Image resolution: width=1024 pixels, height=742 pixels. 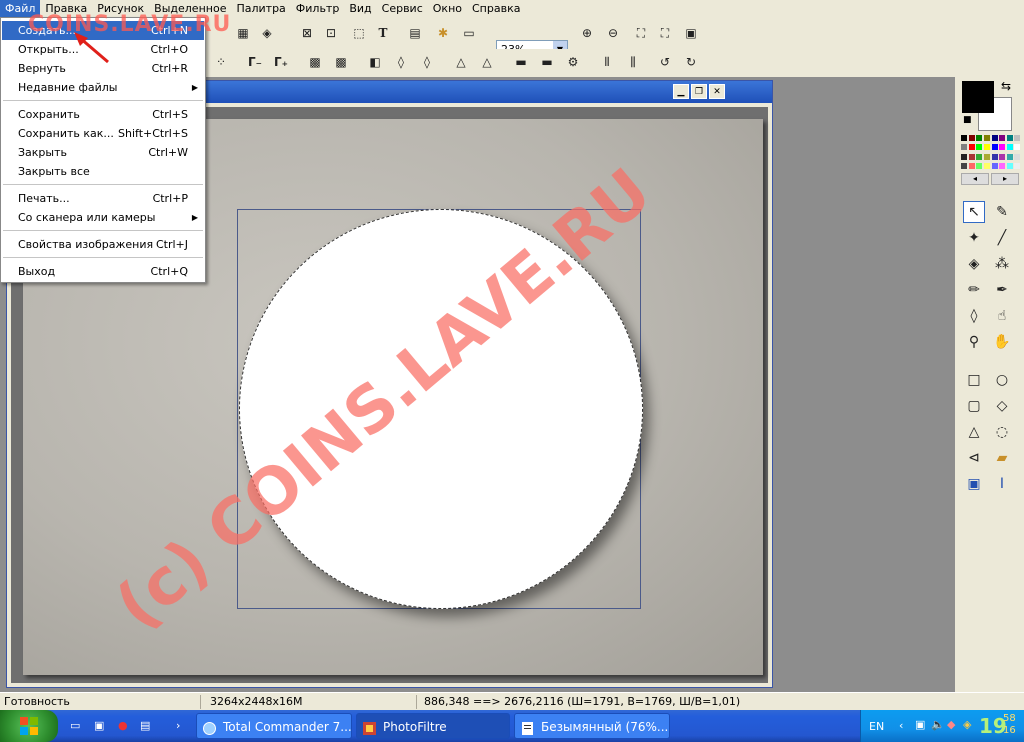 I want to click on pointer-tool-icon: ↖, so click(x=974, y=212).